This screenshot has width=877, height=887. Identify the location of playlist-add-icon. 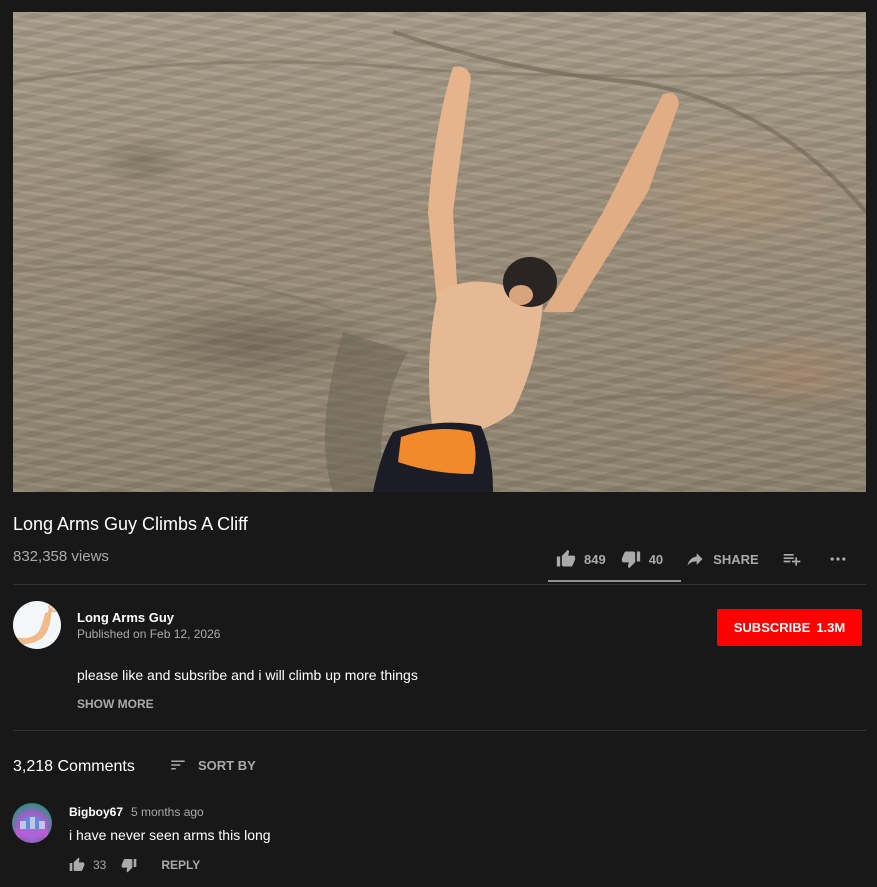
(792, 560).